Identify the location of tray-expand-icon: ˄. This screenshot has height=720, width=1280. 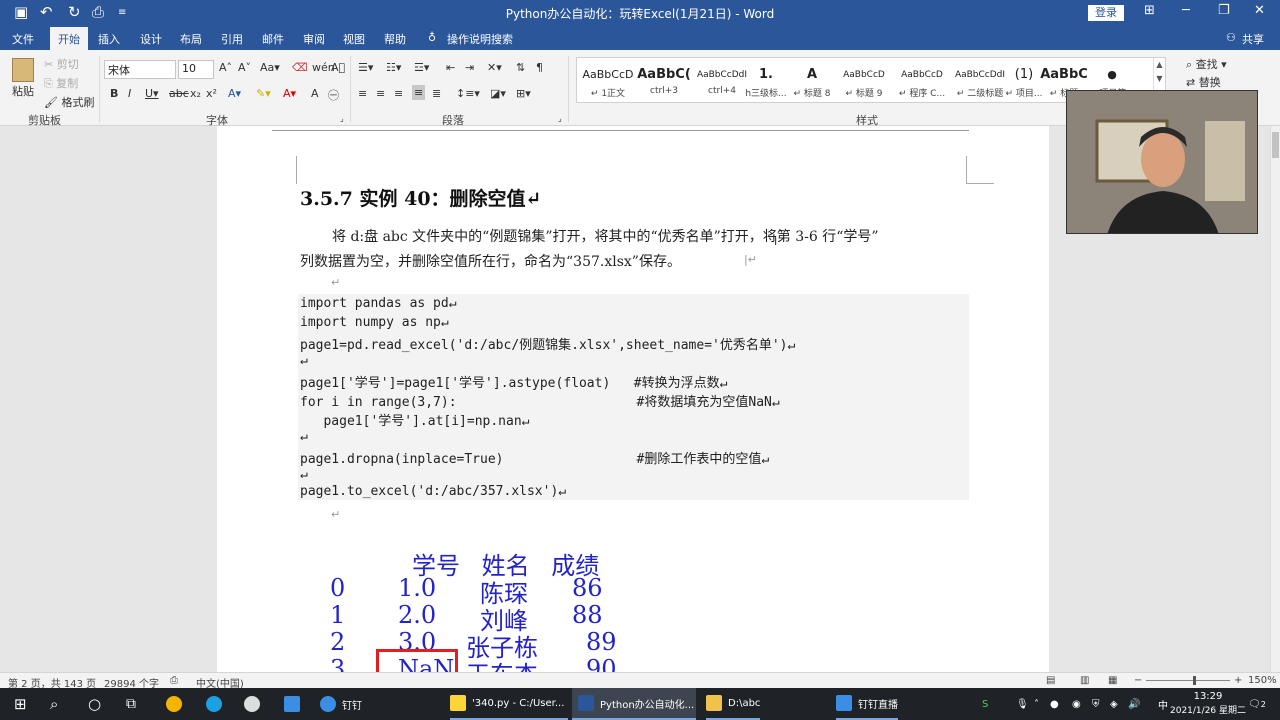
(1036, 704).